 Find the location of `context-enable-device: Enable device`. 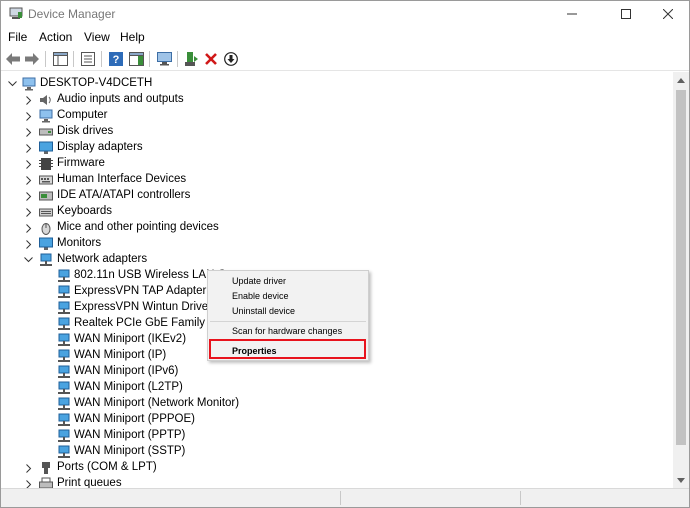

context-enable-device: Enable device is located at coordinates (260, 296).